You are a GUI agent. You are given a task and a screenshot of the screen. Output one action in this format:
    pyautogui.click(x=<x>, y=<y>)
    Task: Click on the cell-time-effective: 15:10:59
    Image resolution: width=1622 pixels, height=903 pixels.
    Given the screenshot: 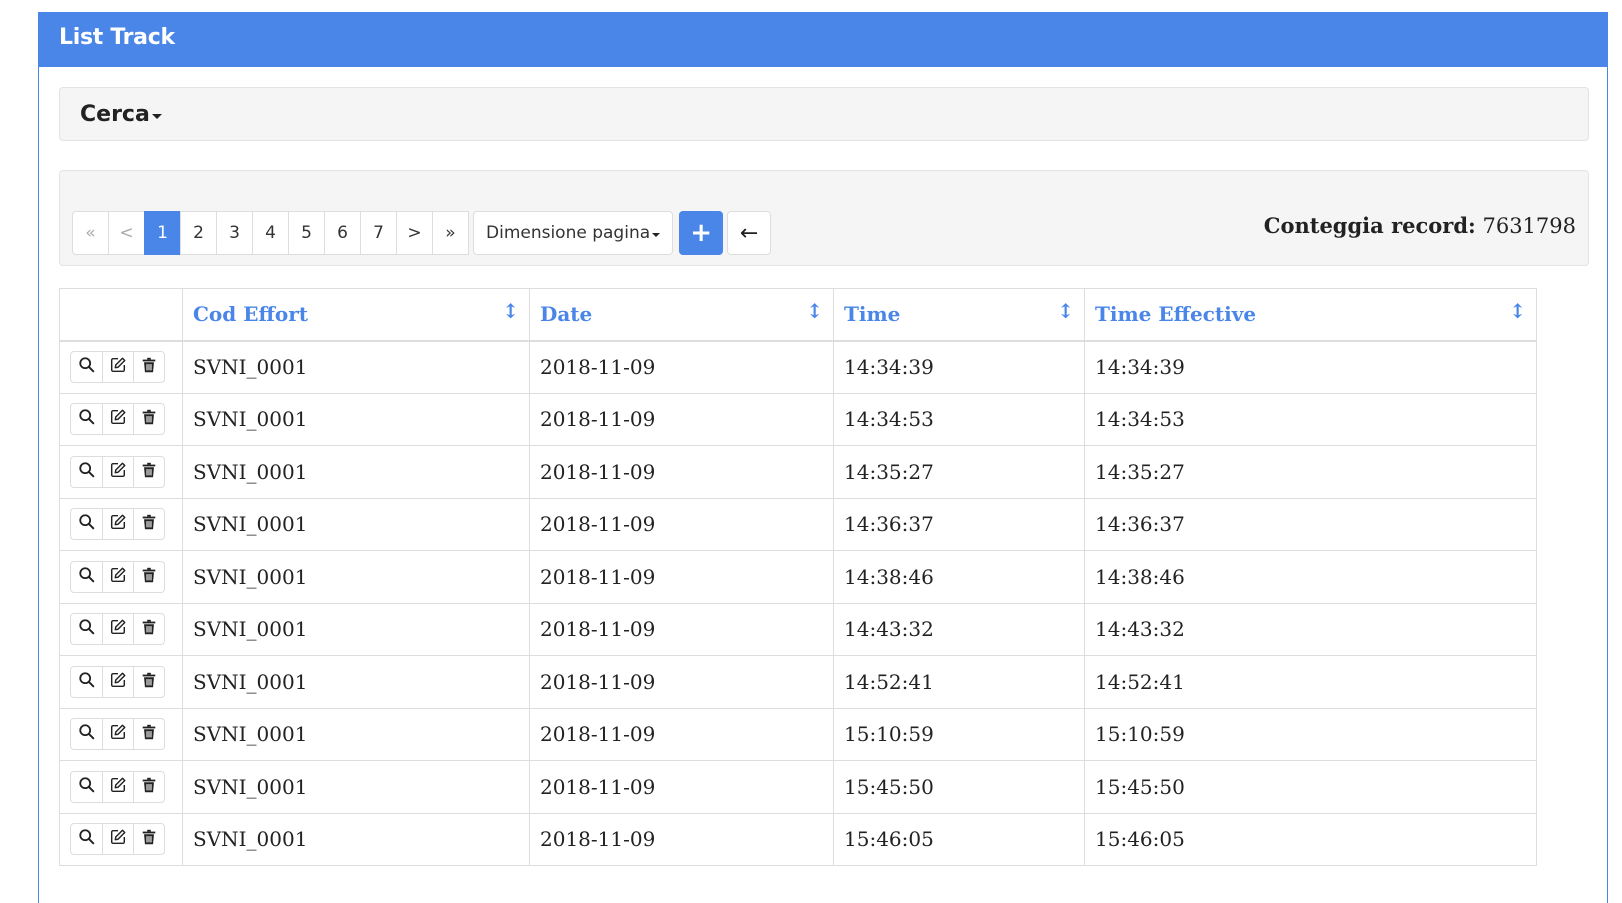 What is the action you would take?
    pyautogui.click(x=1310, y=734)
    